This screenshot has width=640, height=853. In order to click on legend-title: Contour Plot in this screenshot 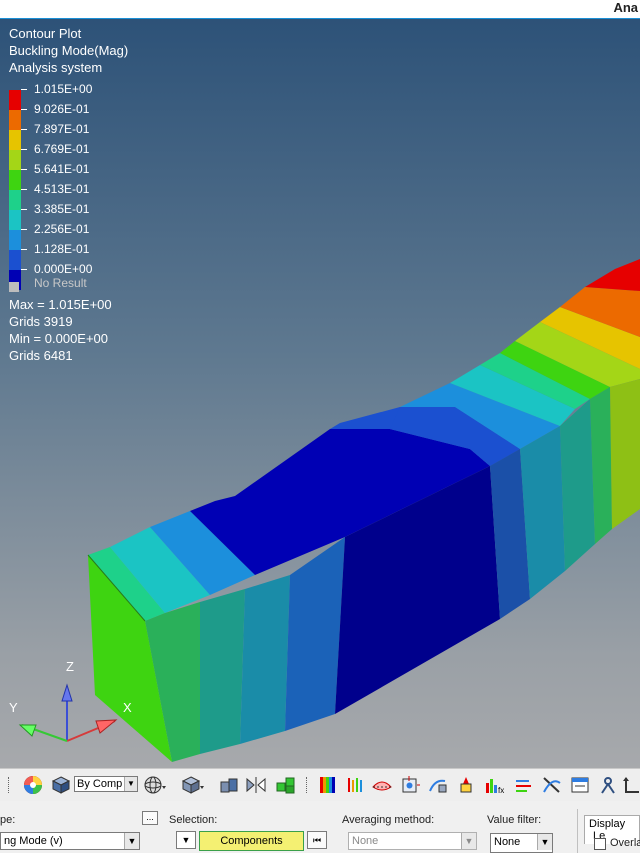, I will do `click(45, 33)`.